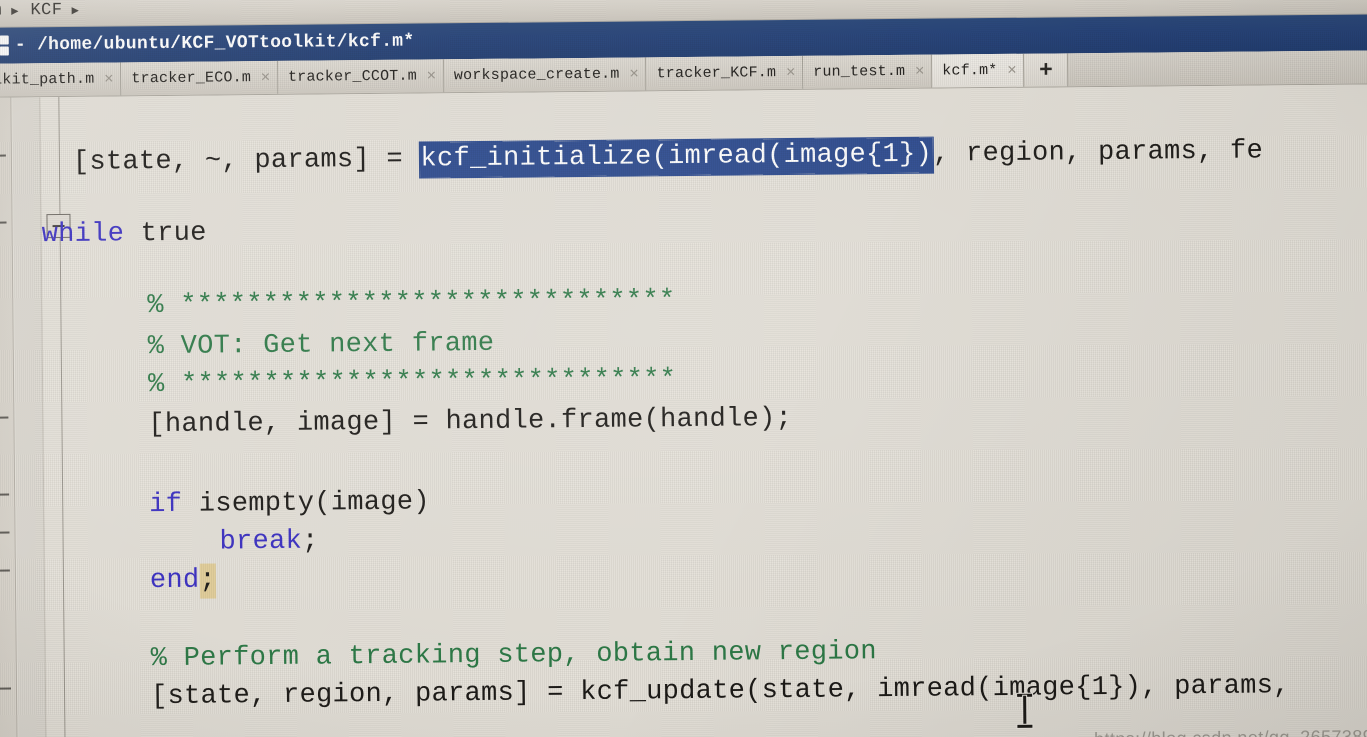  I want to click on line-comment-stars-bottom: % ******************************, so click(412, 382).